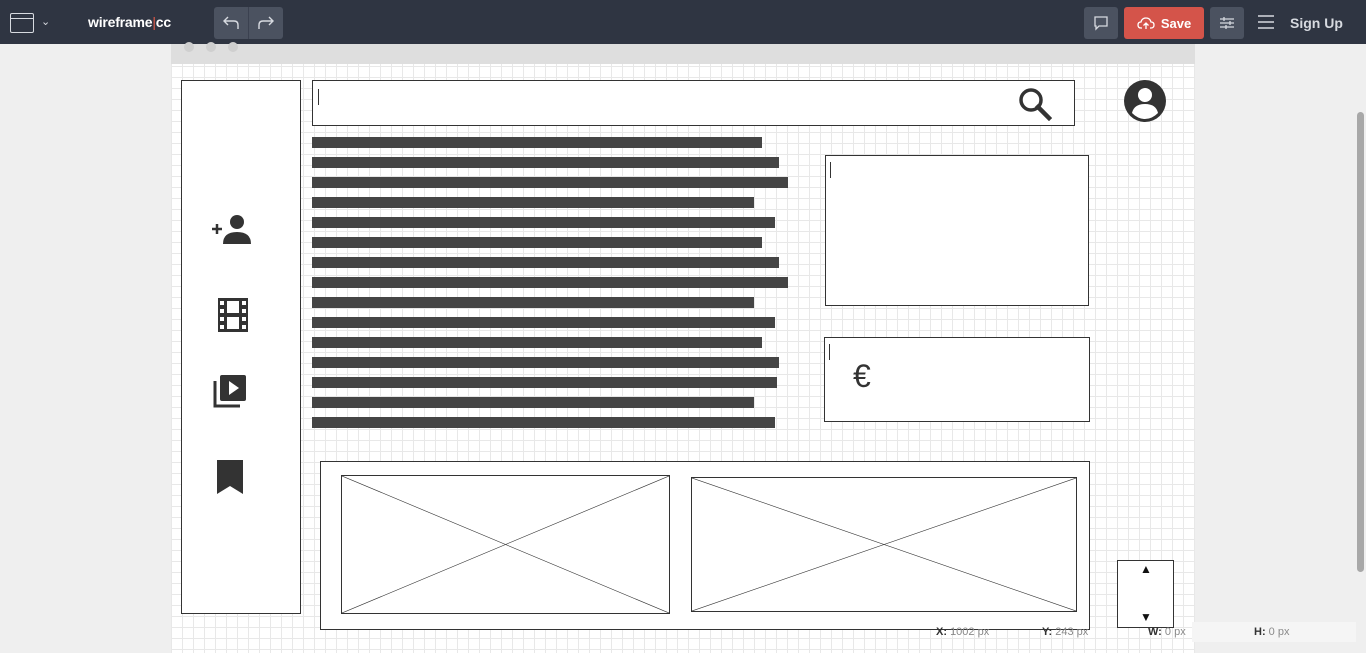 This screenshot has height=653, width=1366. What do you see at coordinates (1145, 101) in the screenshot?
I see `account-circle-icon` at bounding box center [1145, 101].